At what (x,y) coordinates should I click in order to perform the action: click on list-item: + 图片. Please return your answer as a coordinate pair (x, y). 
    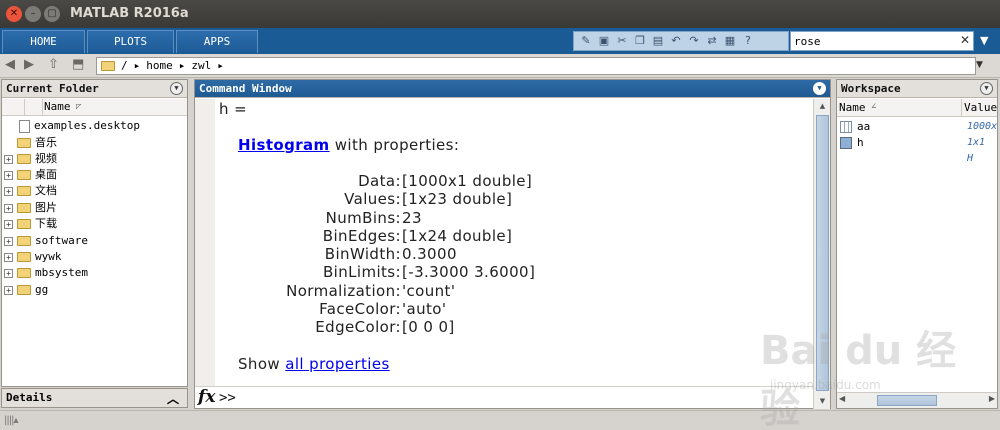
    Looking at the image, I should click on (30, 208).